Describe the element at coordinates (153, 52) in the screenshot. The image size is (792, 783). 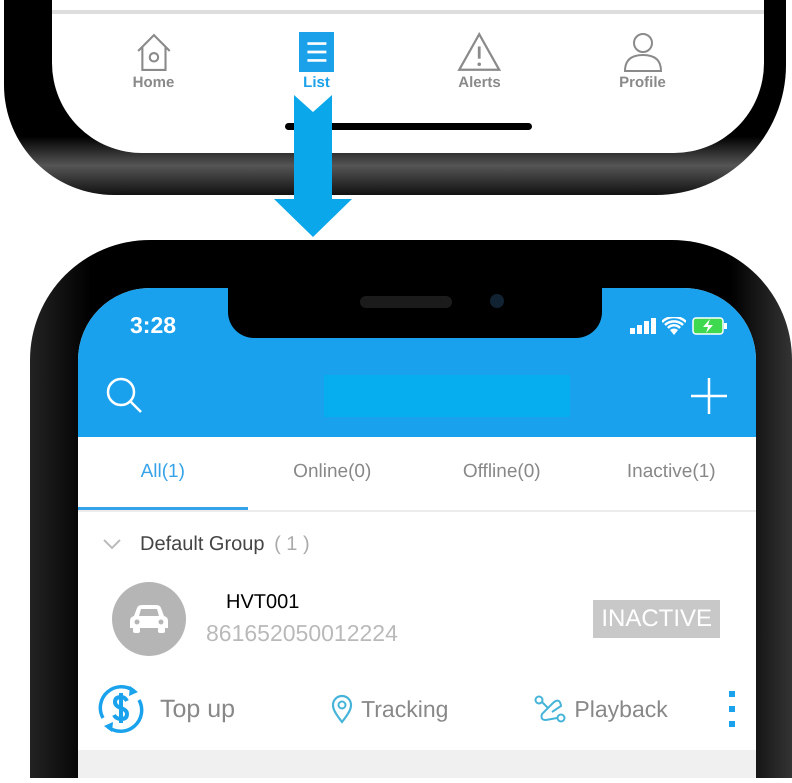
I see `home-icon` at that location.